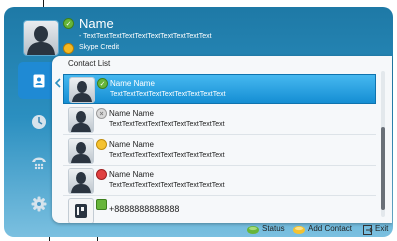  What do you see at coordinates (99, 47) in the screenshot?
I see `skype-credit-link: Skype Credit` at bounding box center [99, 47].